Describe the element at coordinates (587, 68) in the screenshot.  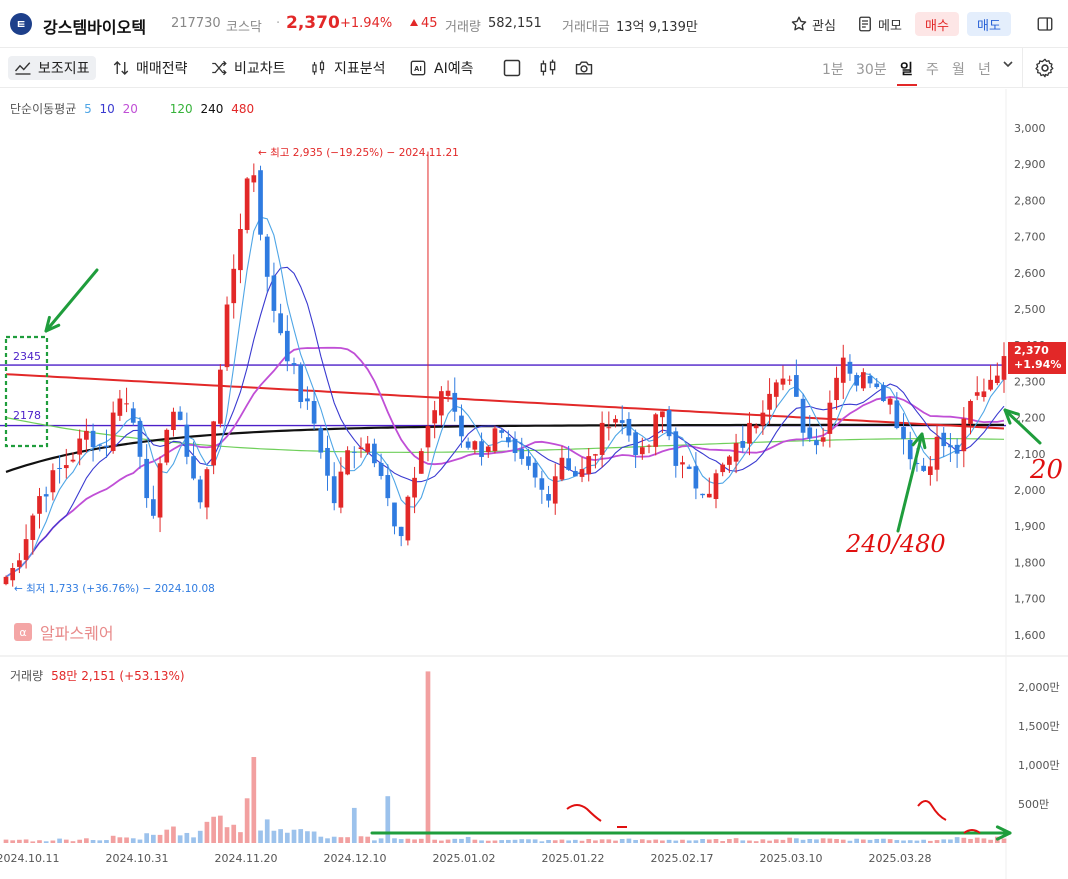
I see `screenshot-button` at that location.